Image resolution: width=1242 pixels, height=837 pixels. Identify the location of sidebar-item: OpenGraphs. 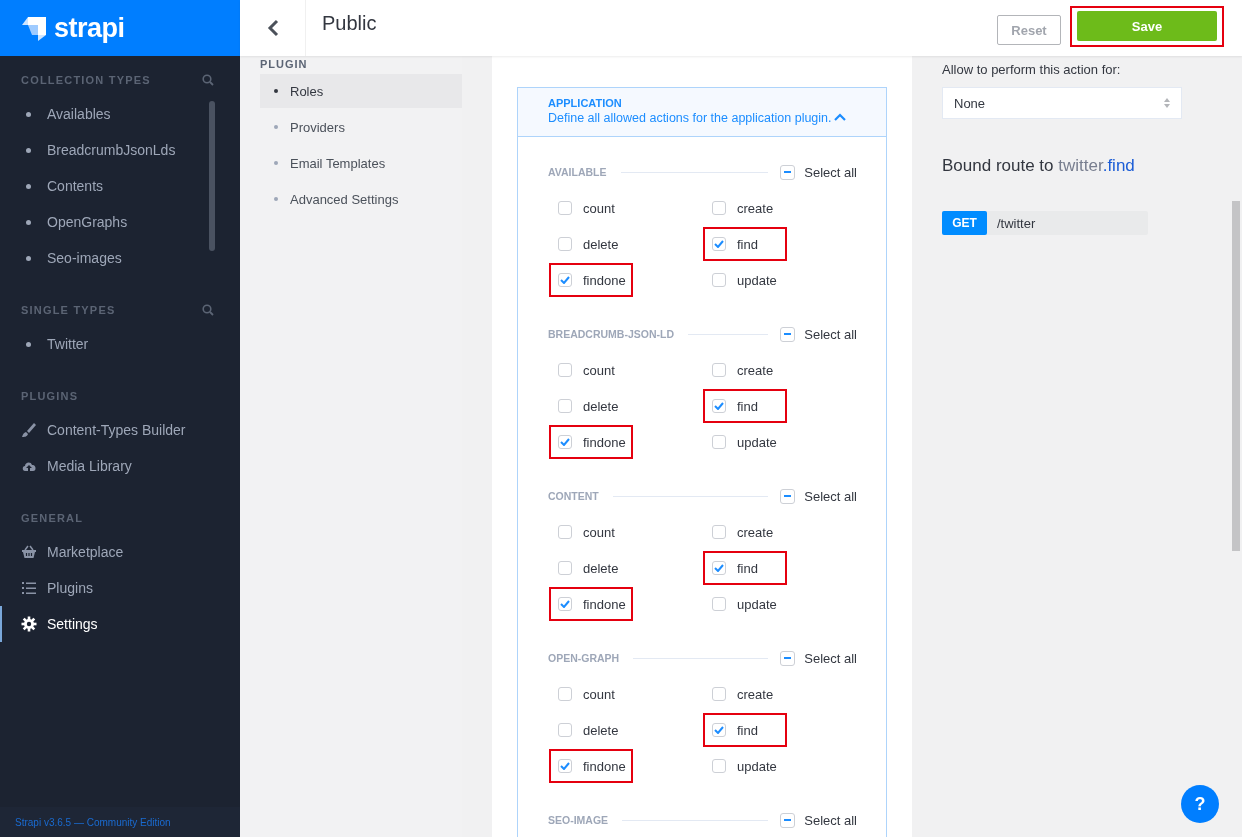
(120, 222).